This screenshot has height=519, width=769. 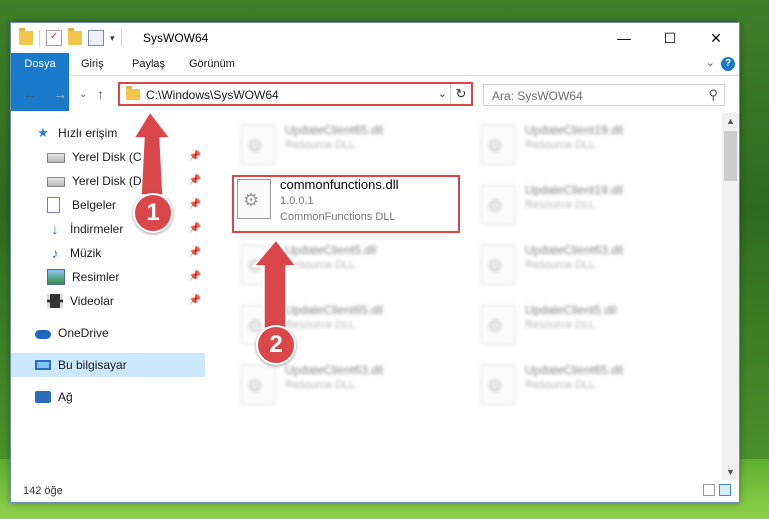 I want to click on large-icons-view-icon, so click(x=725, y=490).